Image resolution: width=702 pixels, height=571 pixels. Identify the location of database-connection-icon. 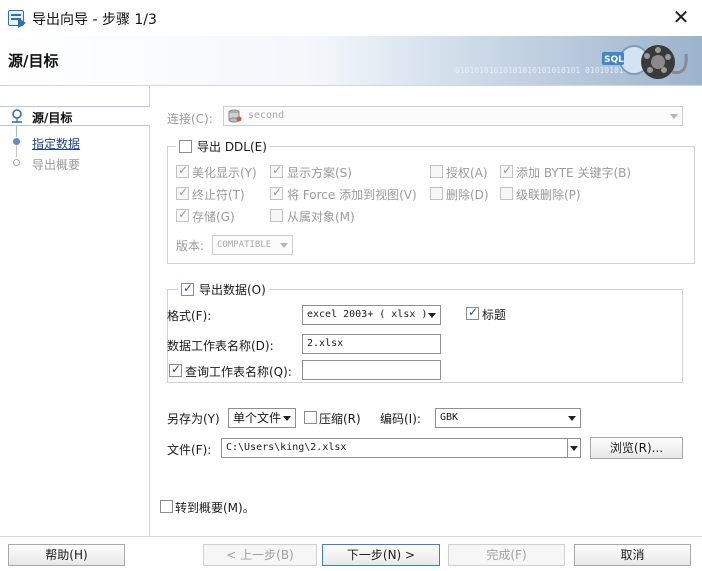
(235, 116).